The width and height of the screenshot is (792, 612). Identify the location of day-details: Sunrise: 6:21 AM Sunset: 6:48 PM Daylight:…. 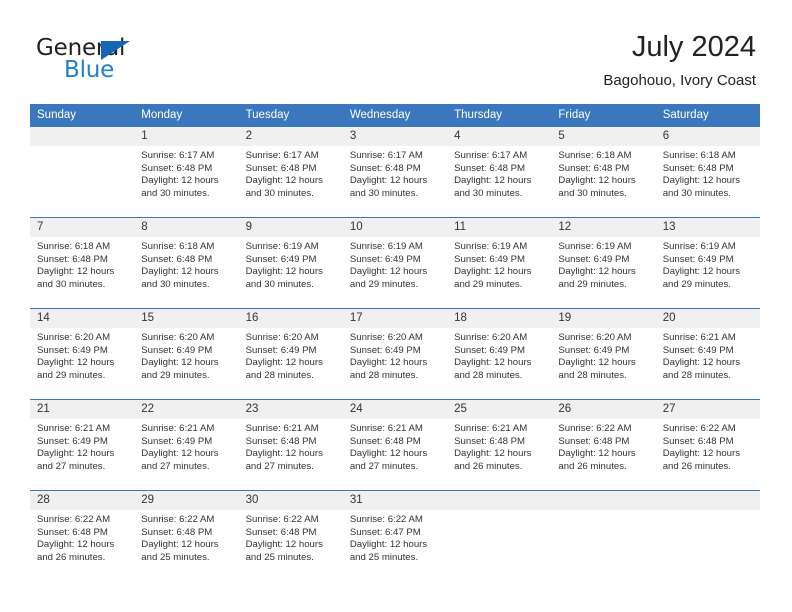
(291, 446).